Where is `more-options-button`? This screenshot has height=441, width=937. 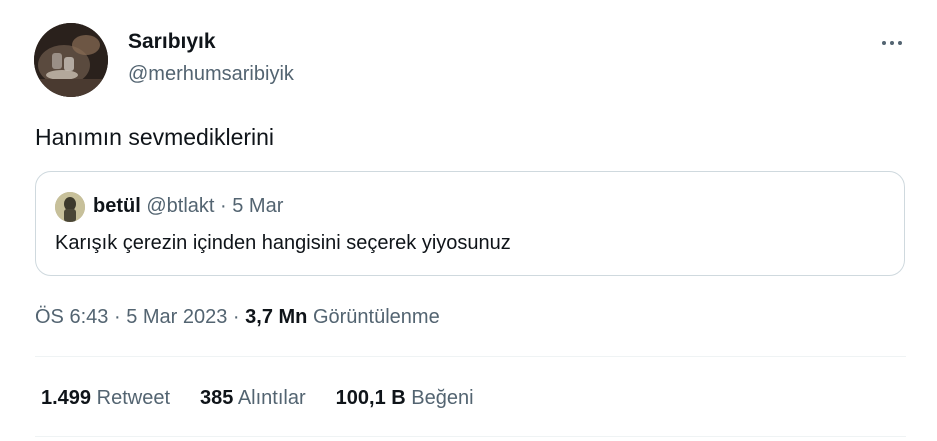 more-options-button is located at coordinates (892, 43).